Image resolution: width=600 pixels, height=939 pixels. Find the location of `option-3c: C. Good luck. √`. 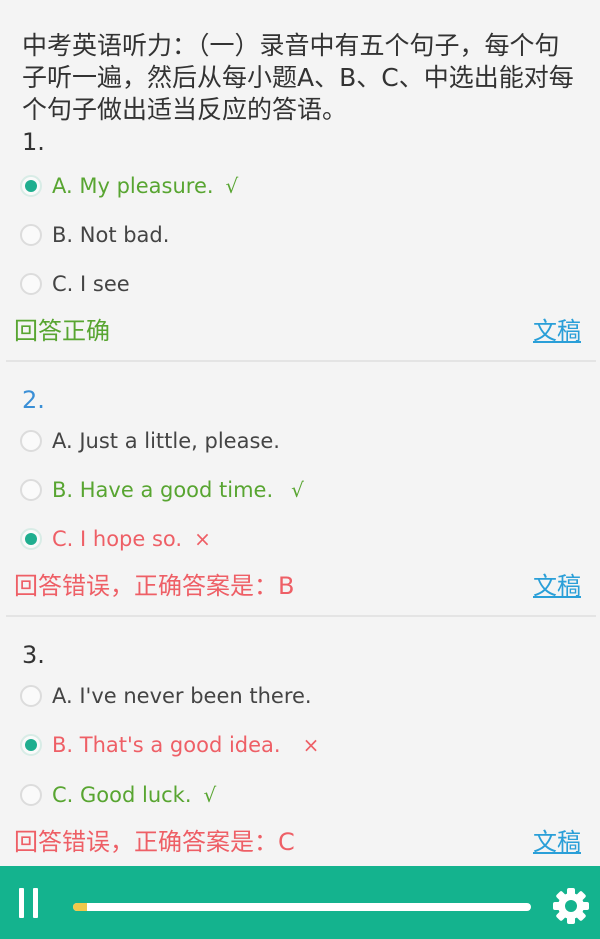

option-3c: C. Good luck. √ is located at coordinates (118, 795).